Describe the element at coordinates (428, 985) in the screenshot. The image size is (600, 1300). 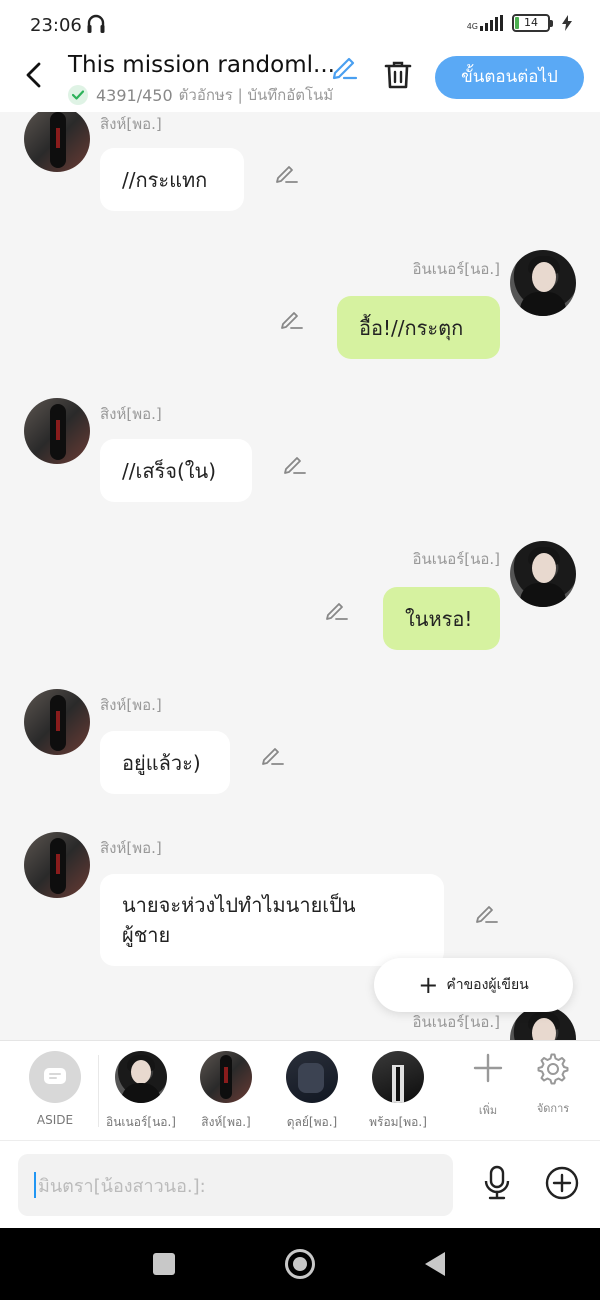
I see `plus-icon: +` at that location.